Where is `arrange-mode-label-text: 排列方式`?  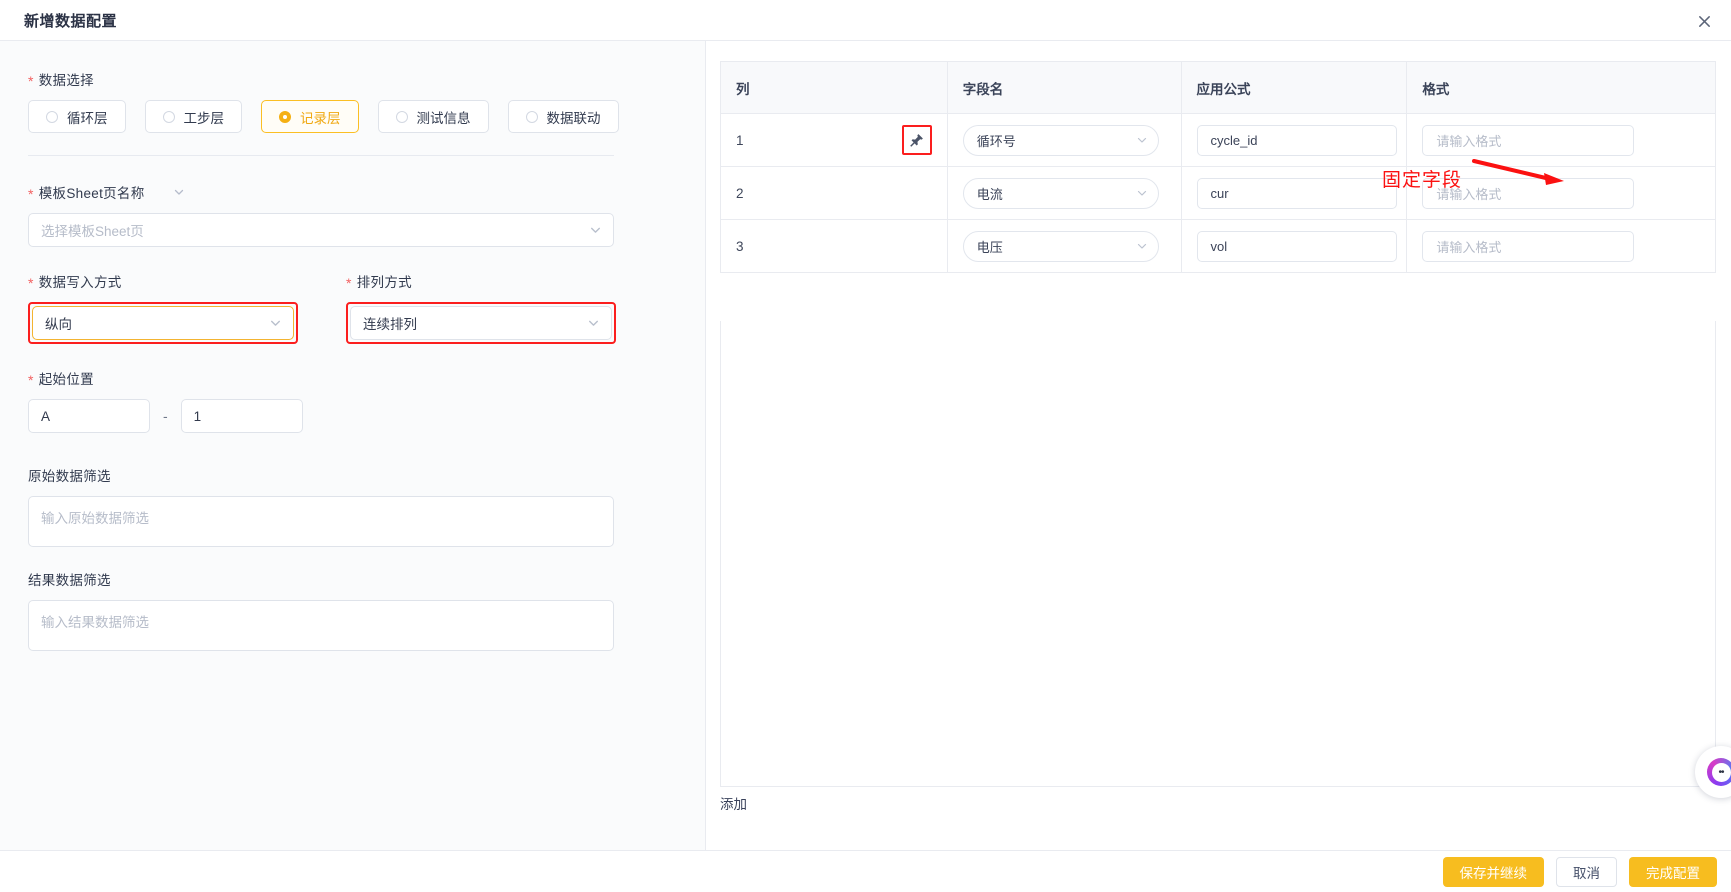 arrange-mode-label-text: 排列方式 is located at coordinates (384, 282).